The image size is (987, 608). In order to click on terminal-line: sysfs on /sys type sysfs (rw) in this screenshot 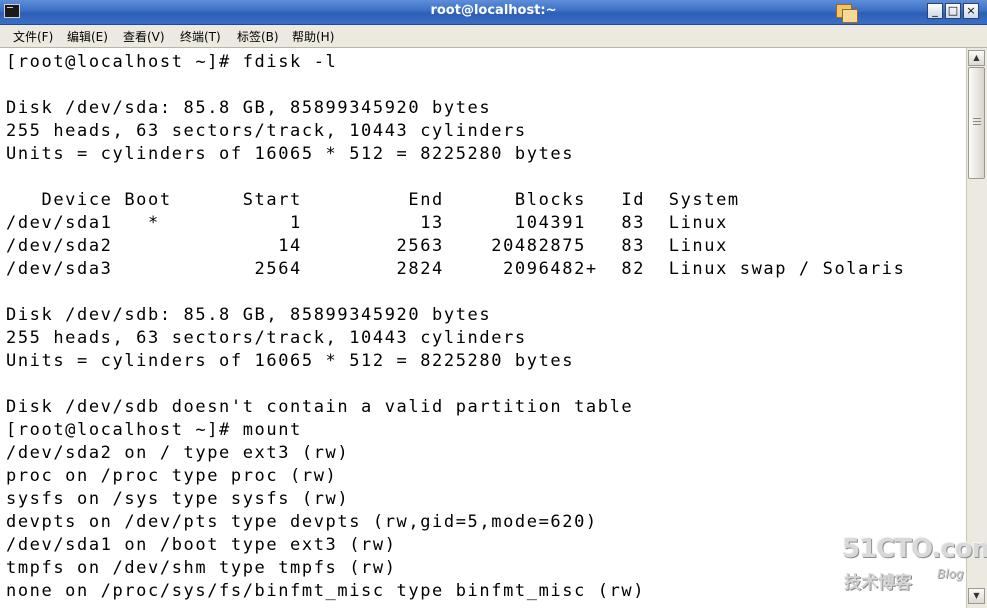, I will do `click(178, 499)`.